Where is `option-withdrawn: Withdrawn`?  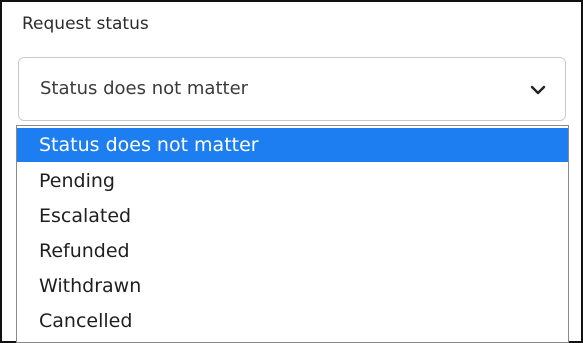 option-withdrawn: Withdrawn is located at coordinates (292, 286).